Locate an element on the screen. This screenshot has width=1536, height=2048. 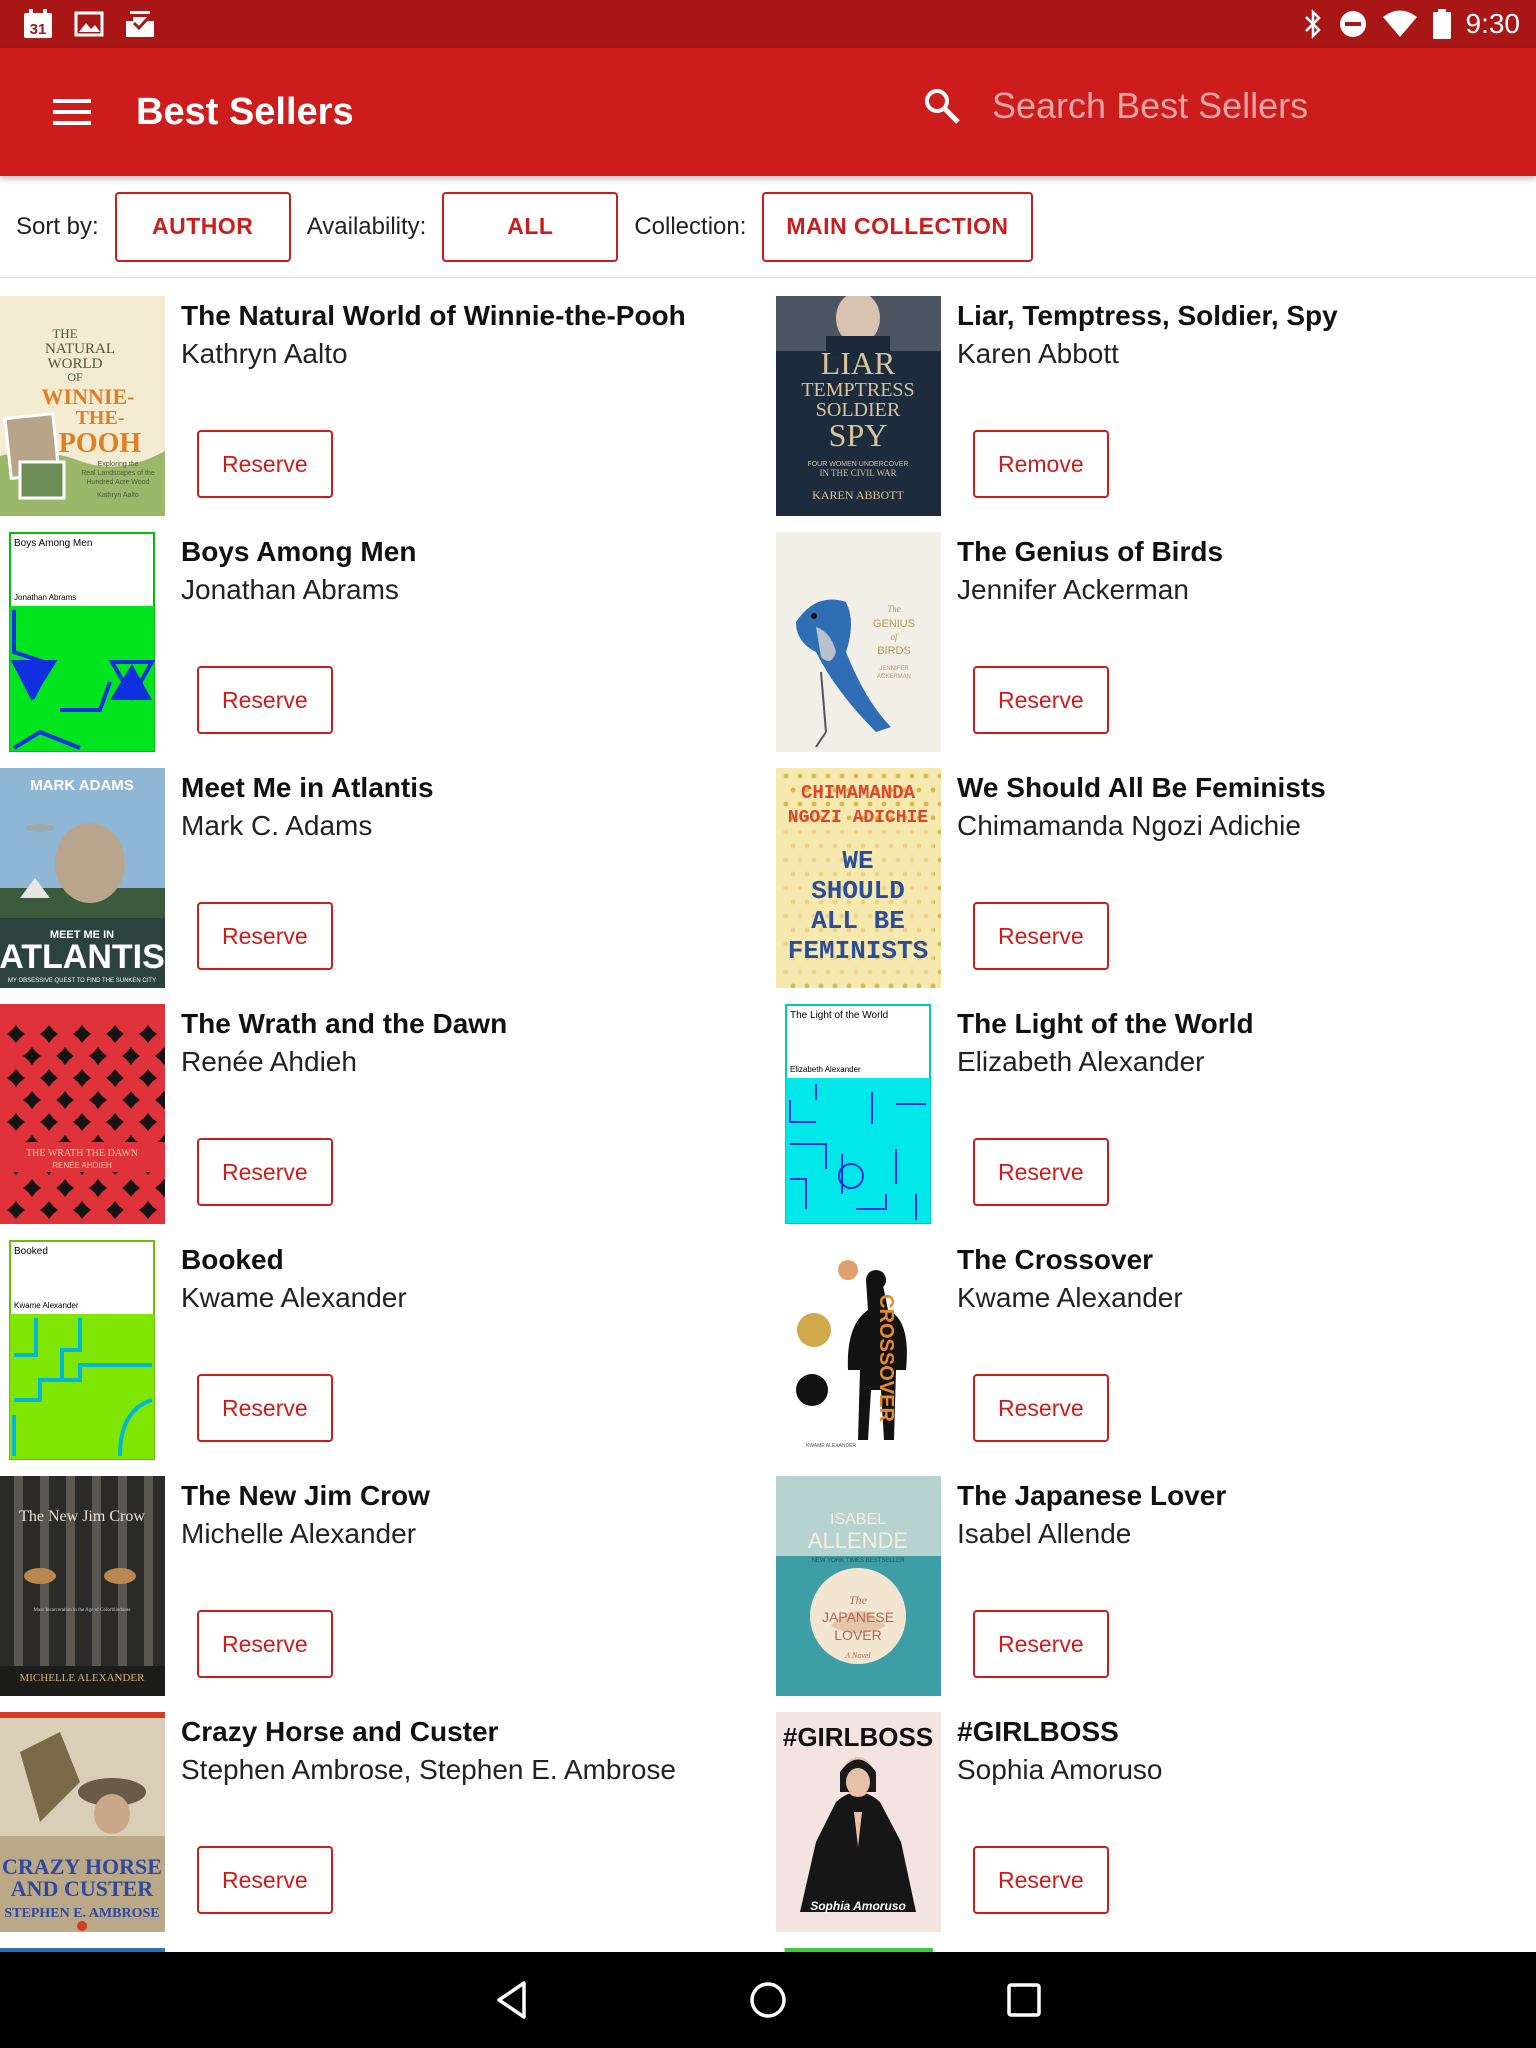
book-cover-image: CROSSOVER KWAME ALEXANDER is located at coordinates (858, 1350).